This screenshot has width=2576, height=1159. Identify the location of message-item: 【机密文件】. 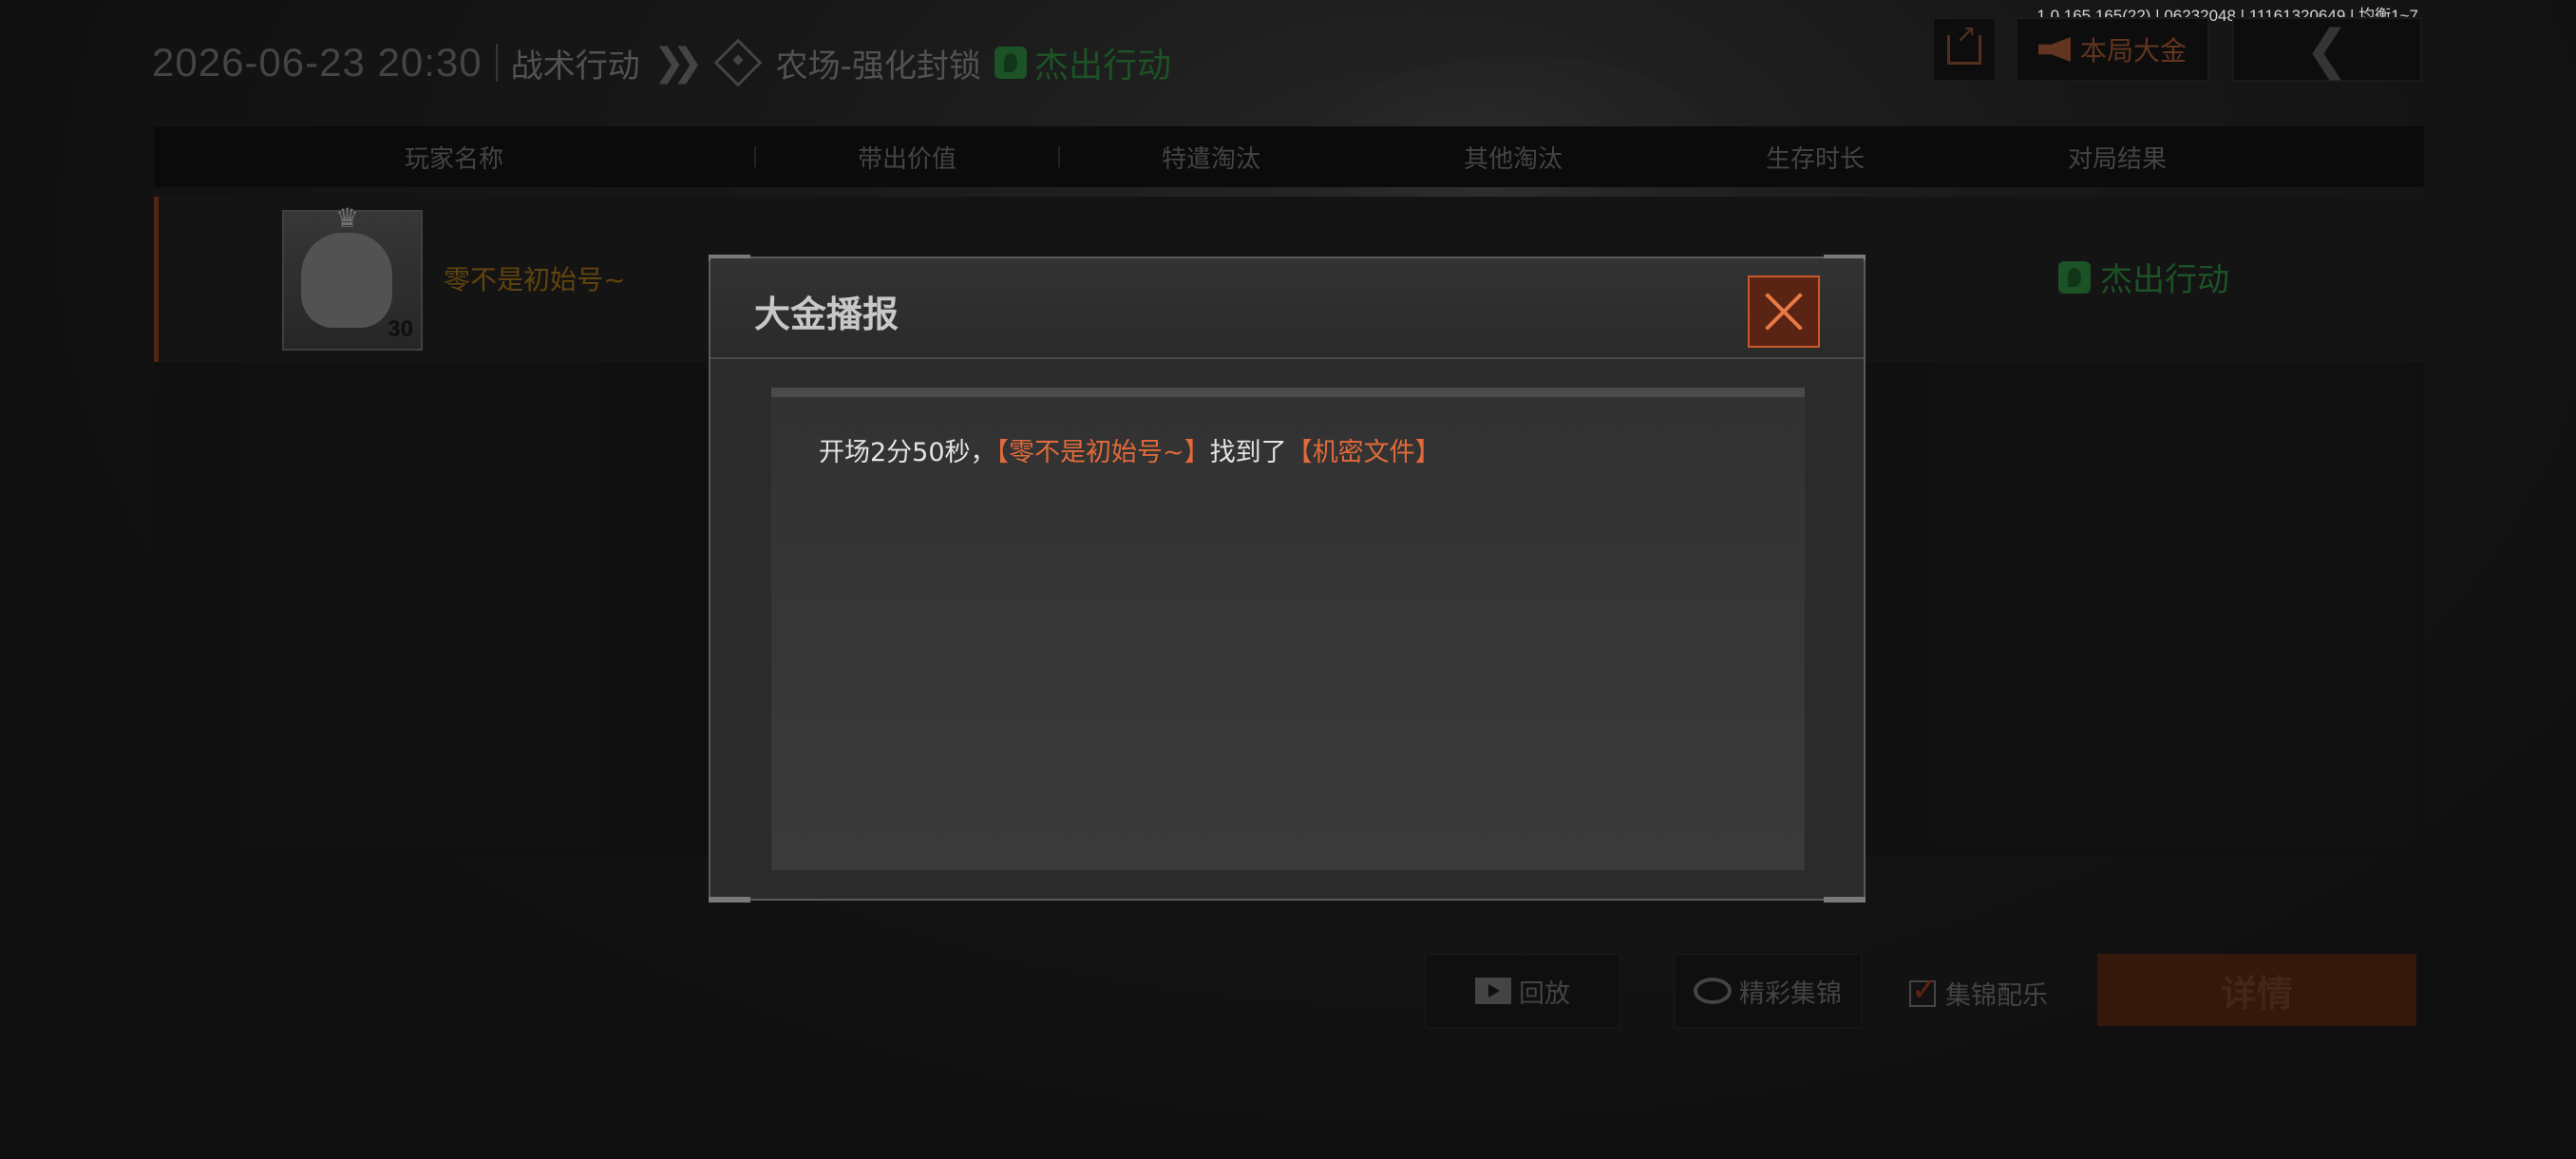
(1363, 452).